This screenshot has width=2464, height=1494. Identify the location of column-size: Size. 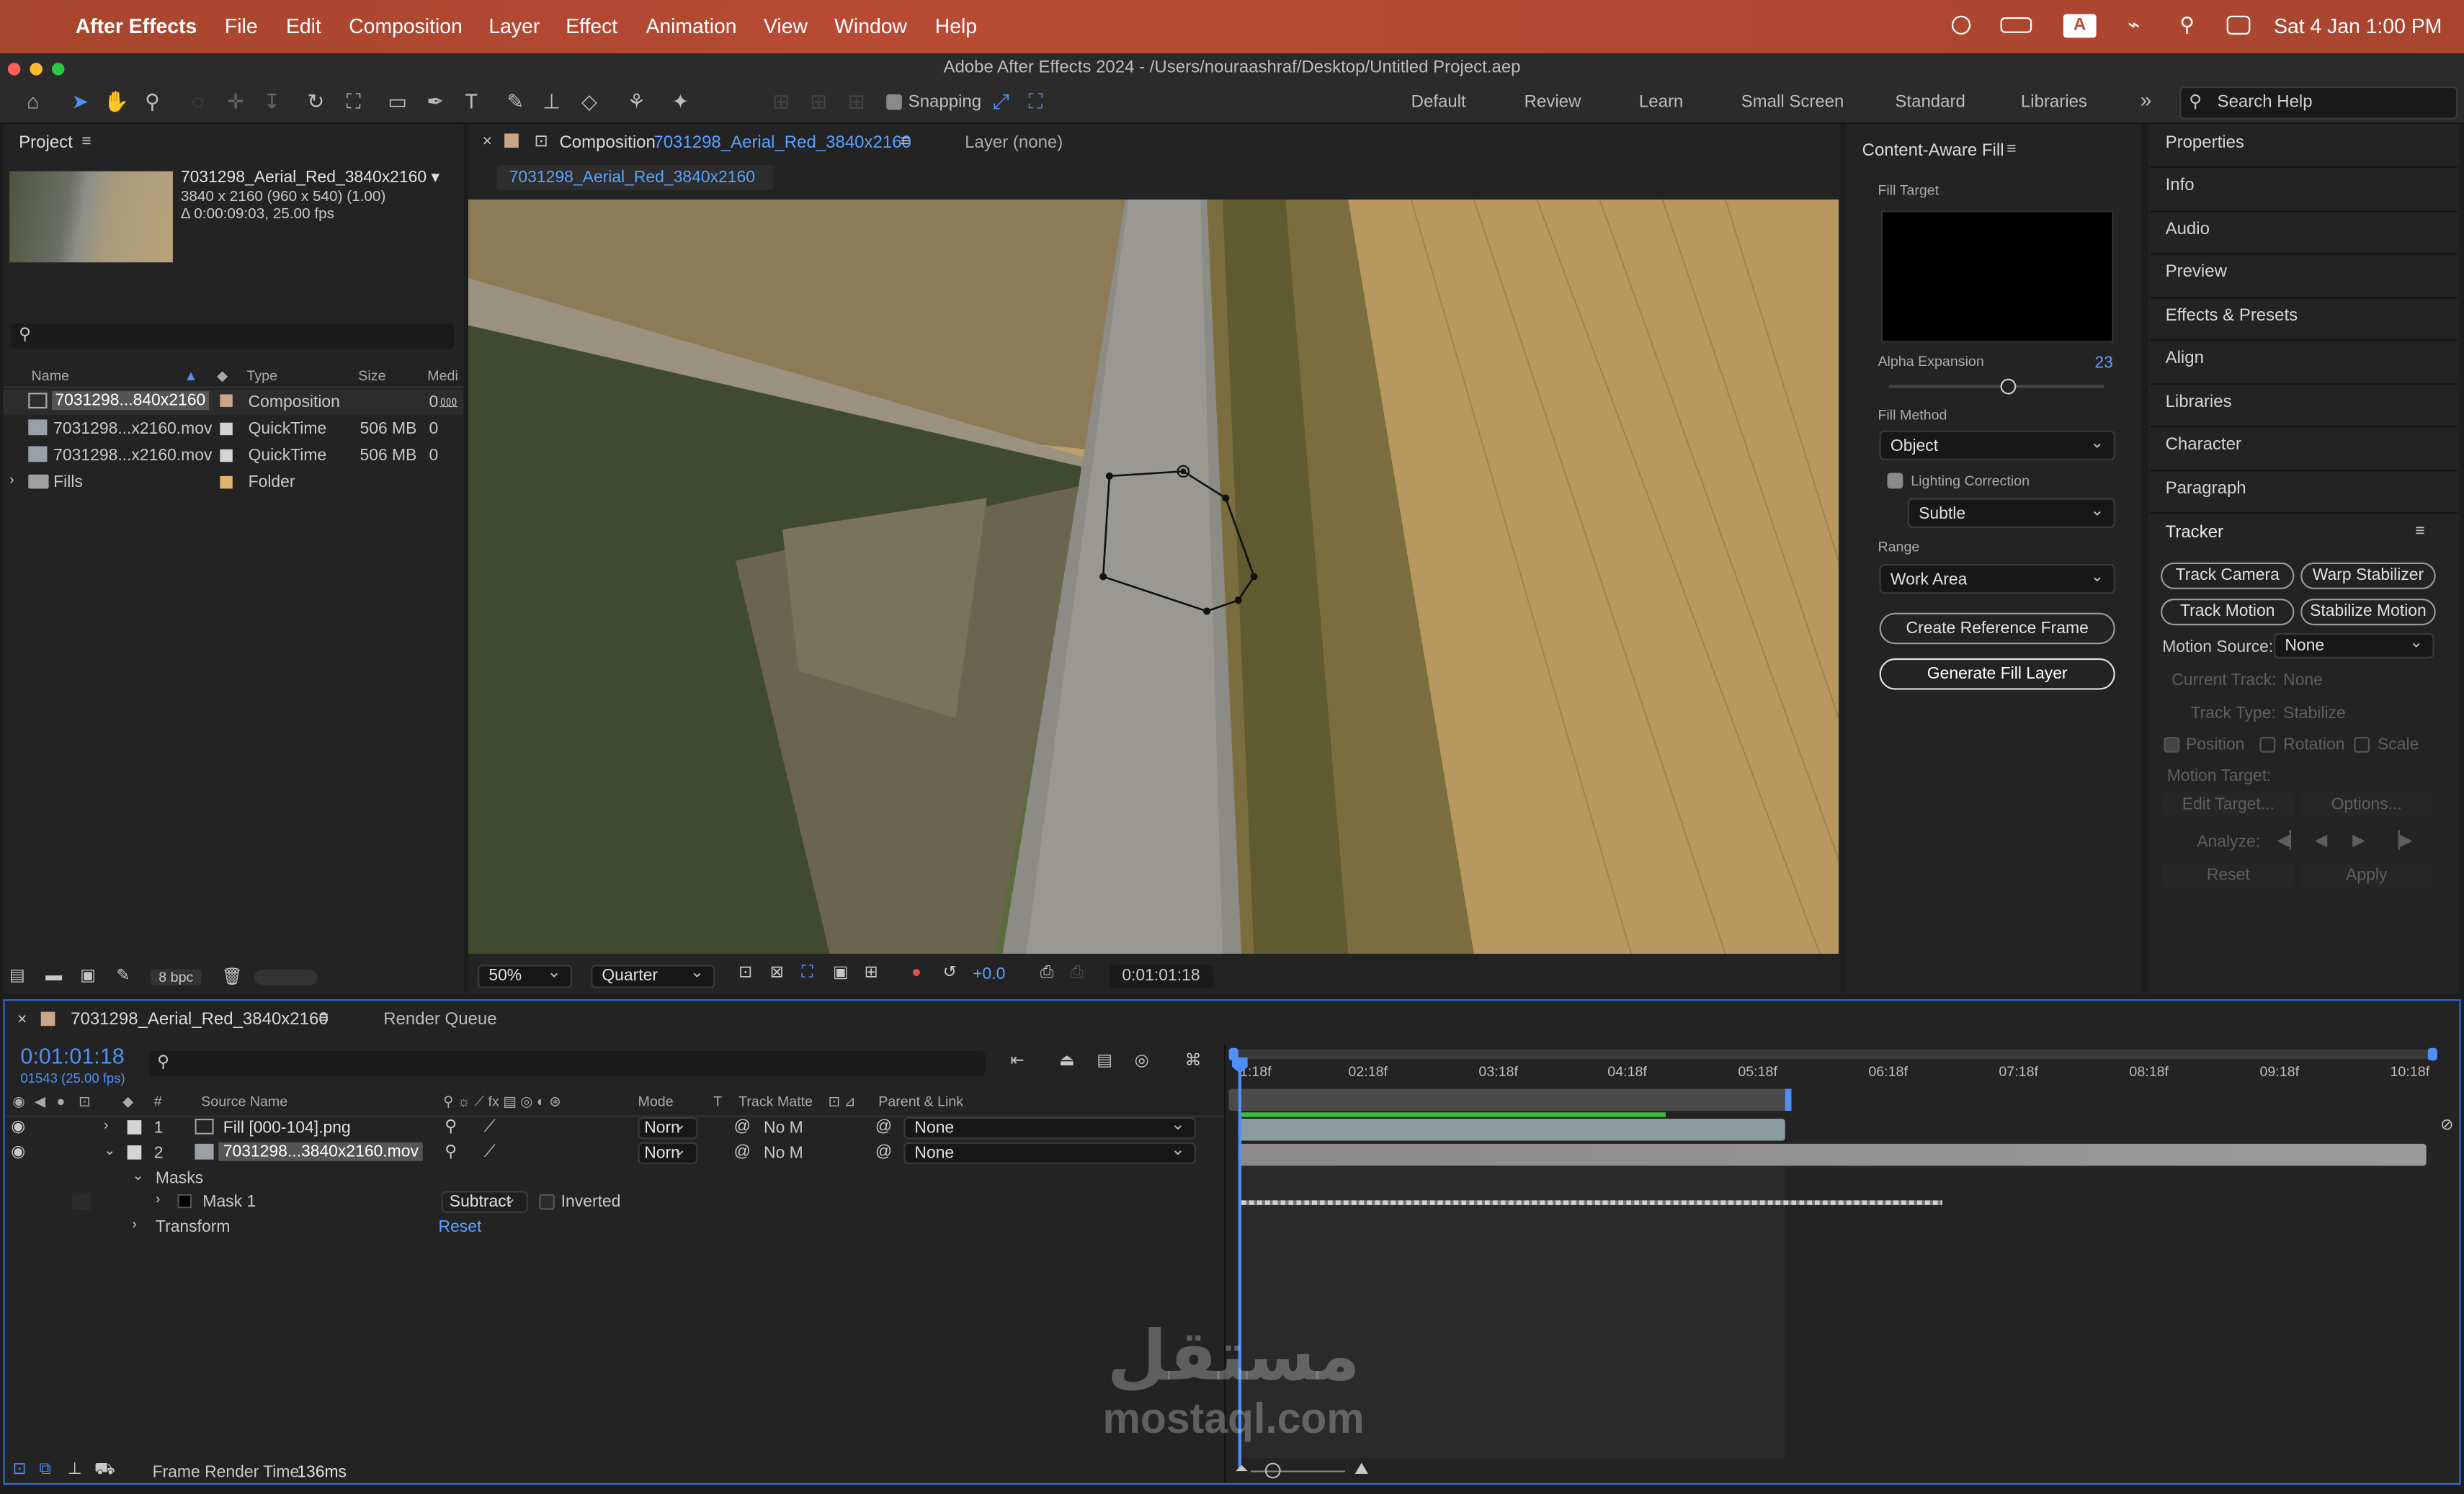
(371, 375).